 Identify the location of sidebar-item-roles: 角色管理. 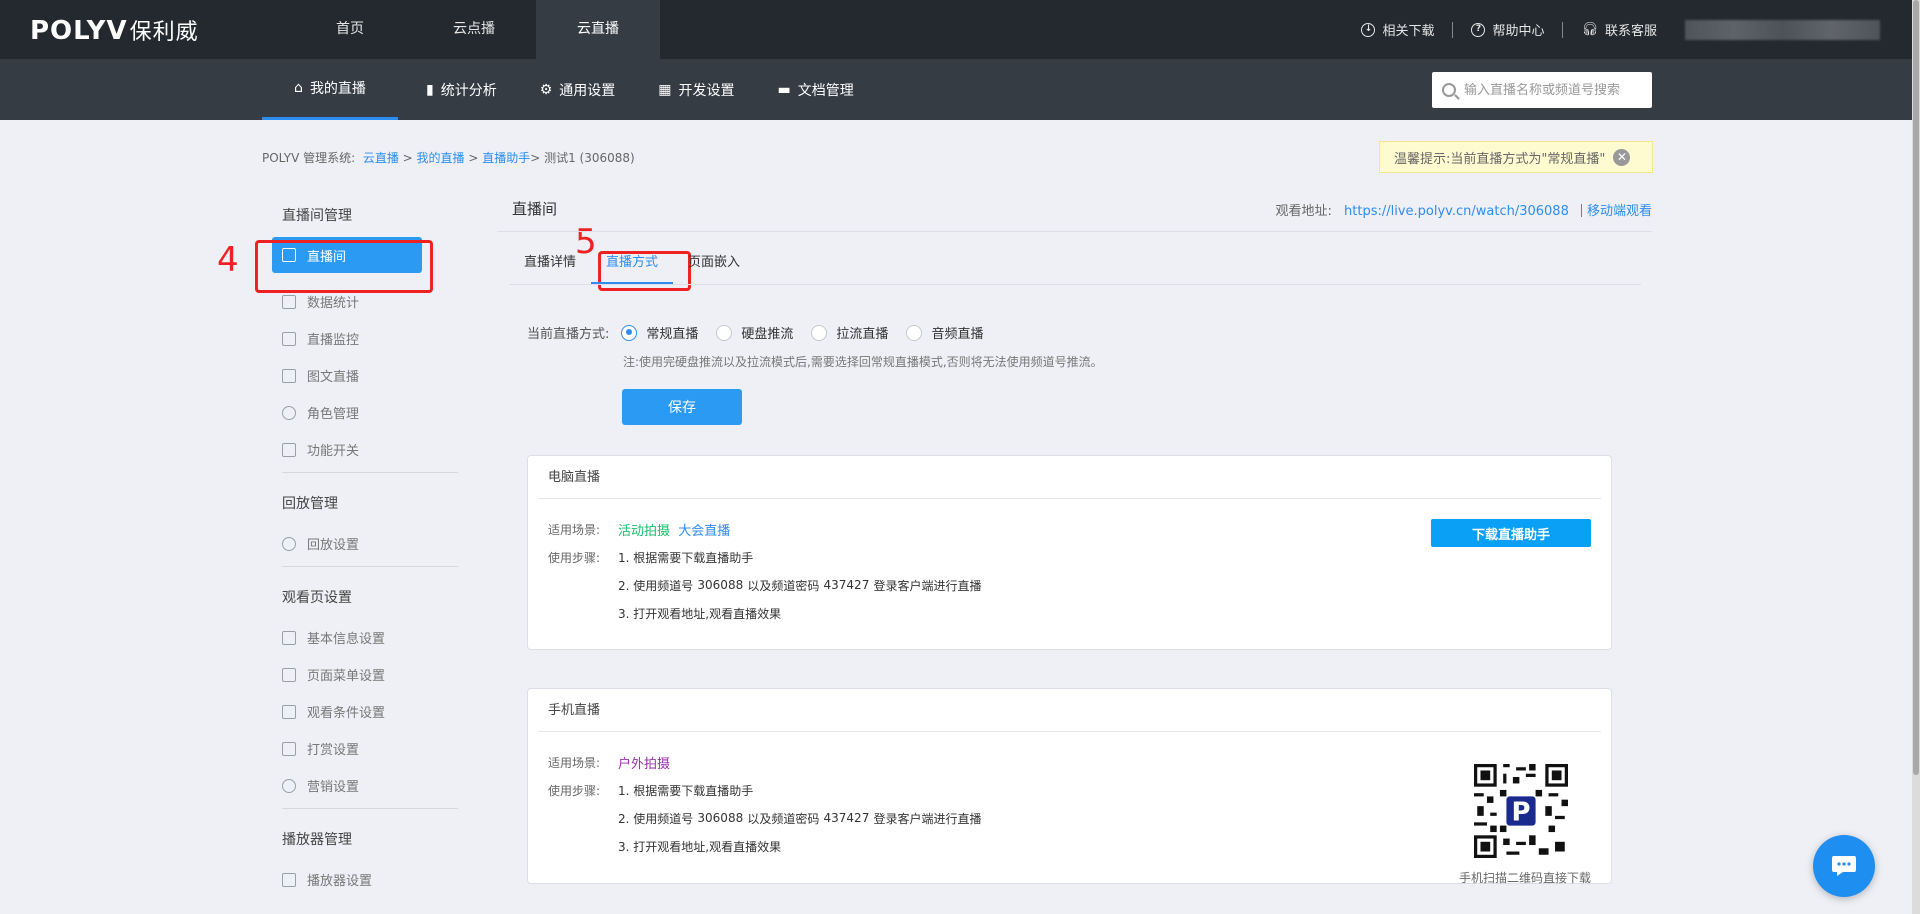
(360, 412).